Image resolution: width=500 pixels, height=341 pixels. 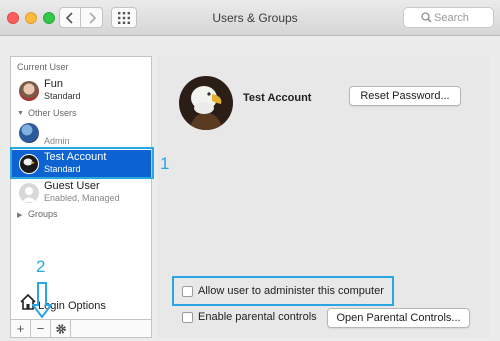 What do you see at coordinates (53, 84) in the screenshot?
I see `user-name: Fun` at bounding box center [53, 84].